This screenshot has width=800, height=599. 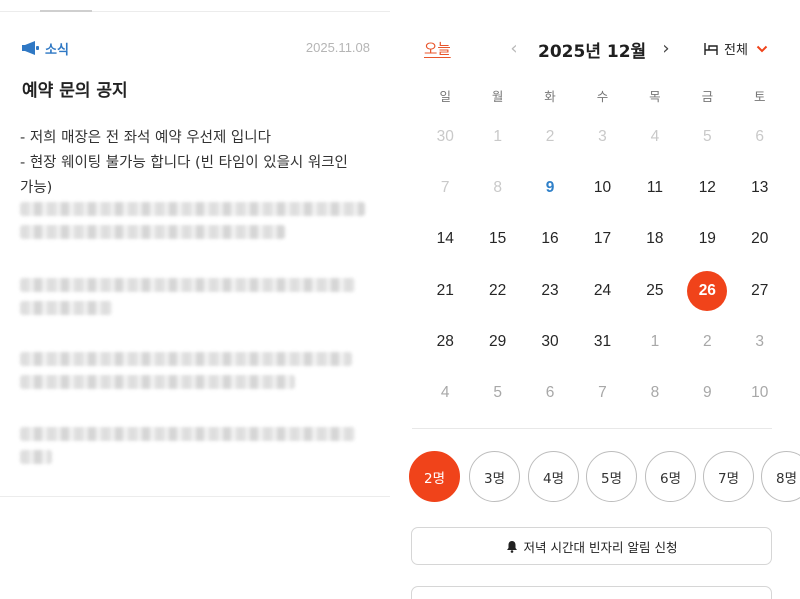 I want to click on calendar-day-number: 3, so click(x=760, y=341).